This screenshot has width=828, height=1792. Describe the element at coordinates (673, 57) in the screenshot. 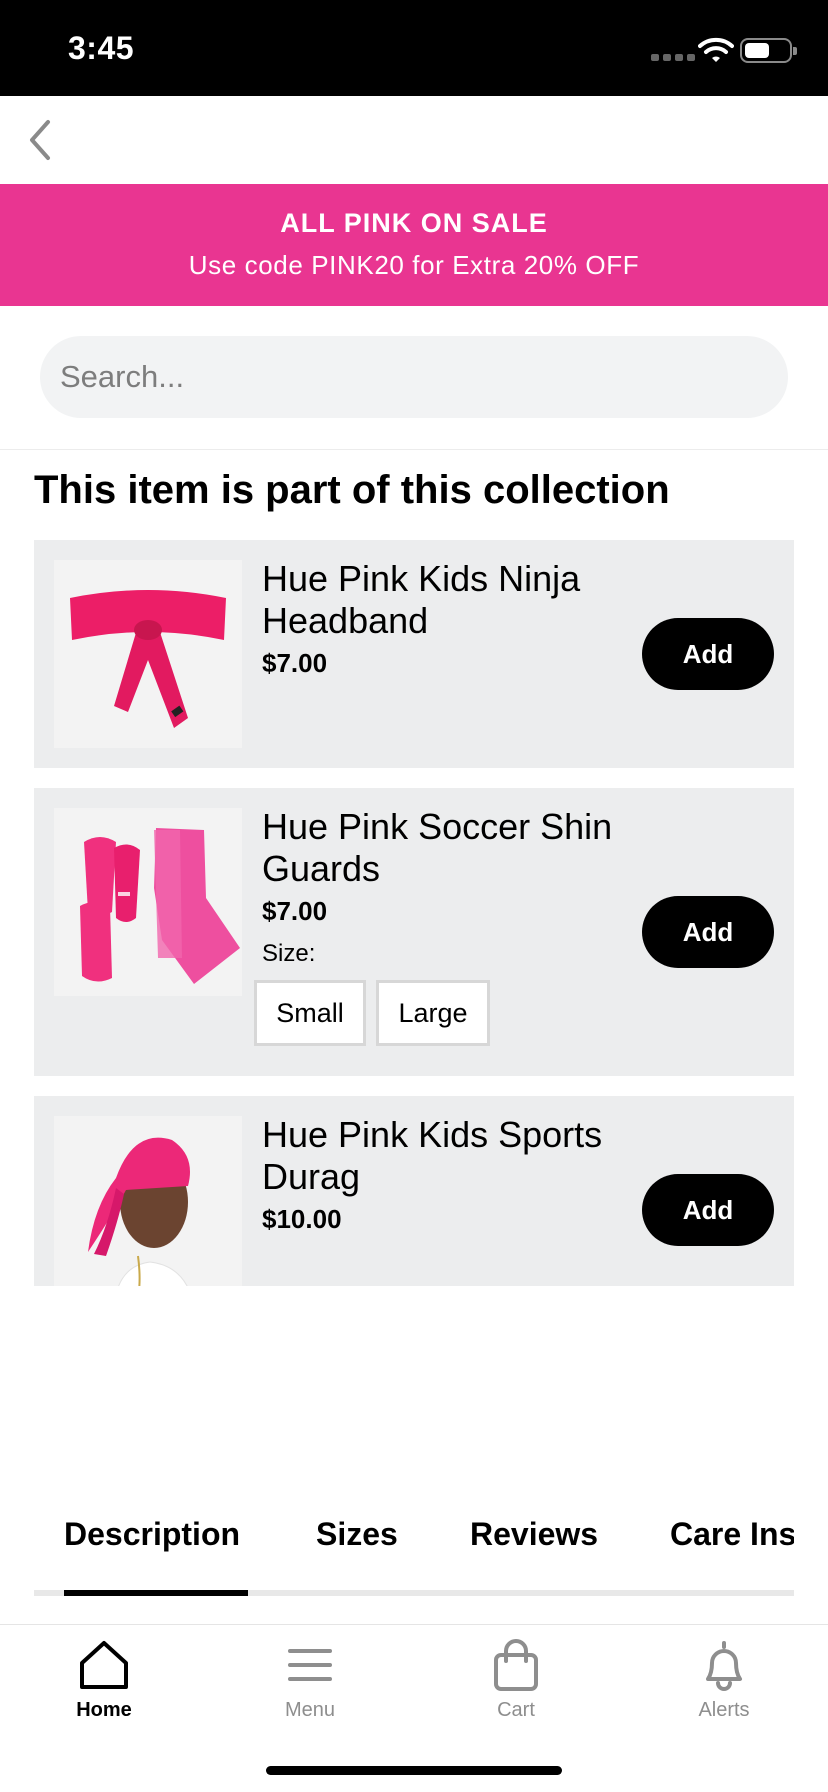

I see `cellular-signal-icon` at that location.